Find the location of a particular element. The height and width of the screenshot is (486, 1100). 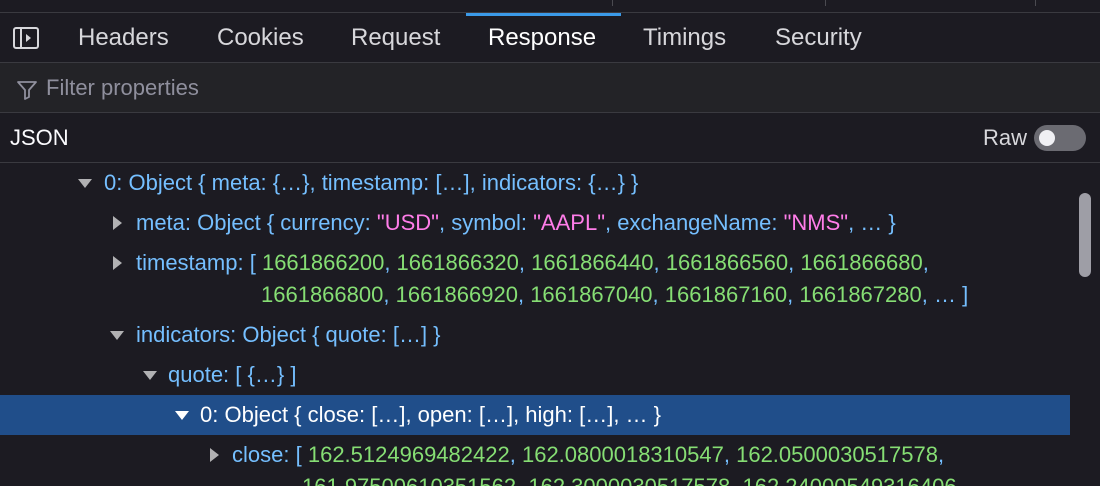

json-header-bar: JSON Raw is located at coordinates (550, 138).